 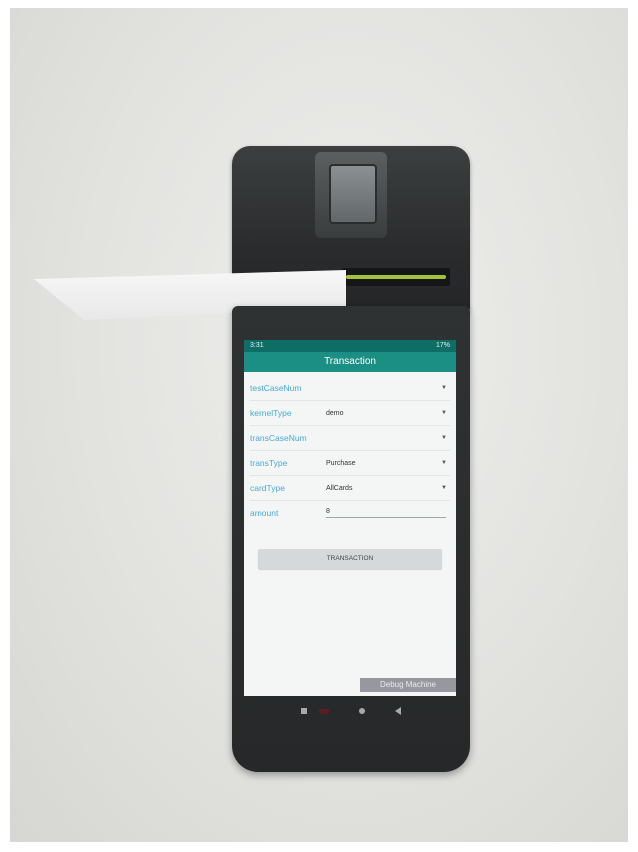 I want to click on status-bar: 3:31 17%, so click(x=350, y=346).